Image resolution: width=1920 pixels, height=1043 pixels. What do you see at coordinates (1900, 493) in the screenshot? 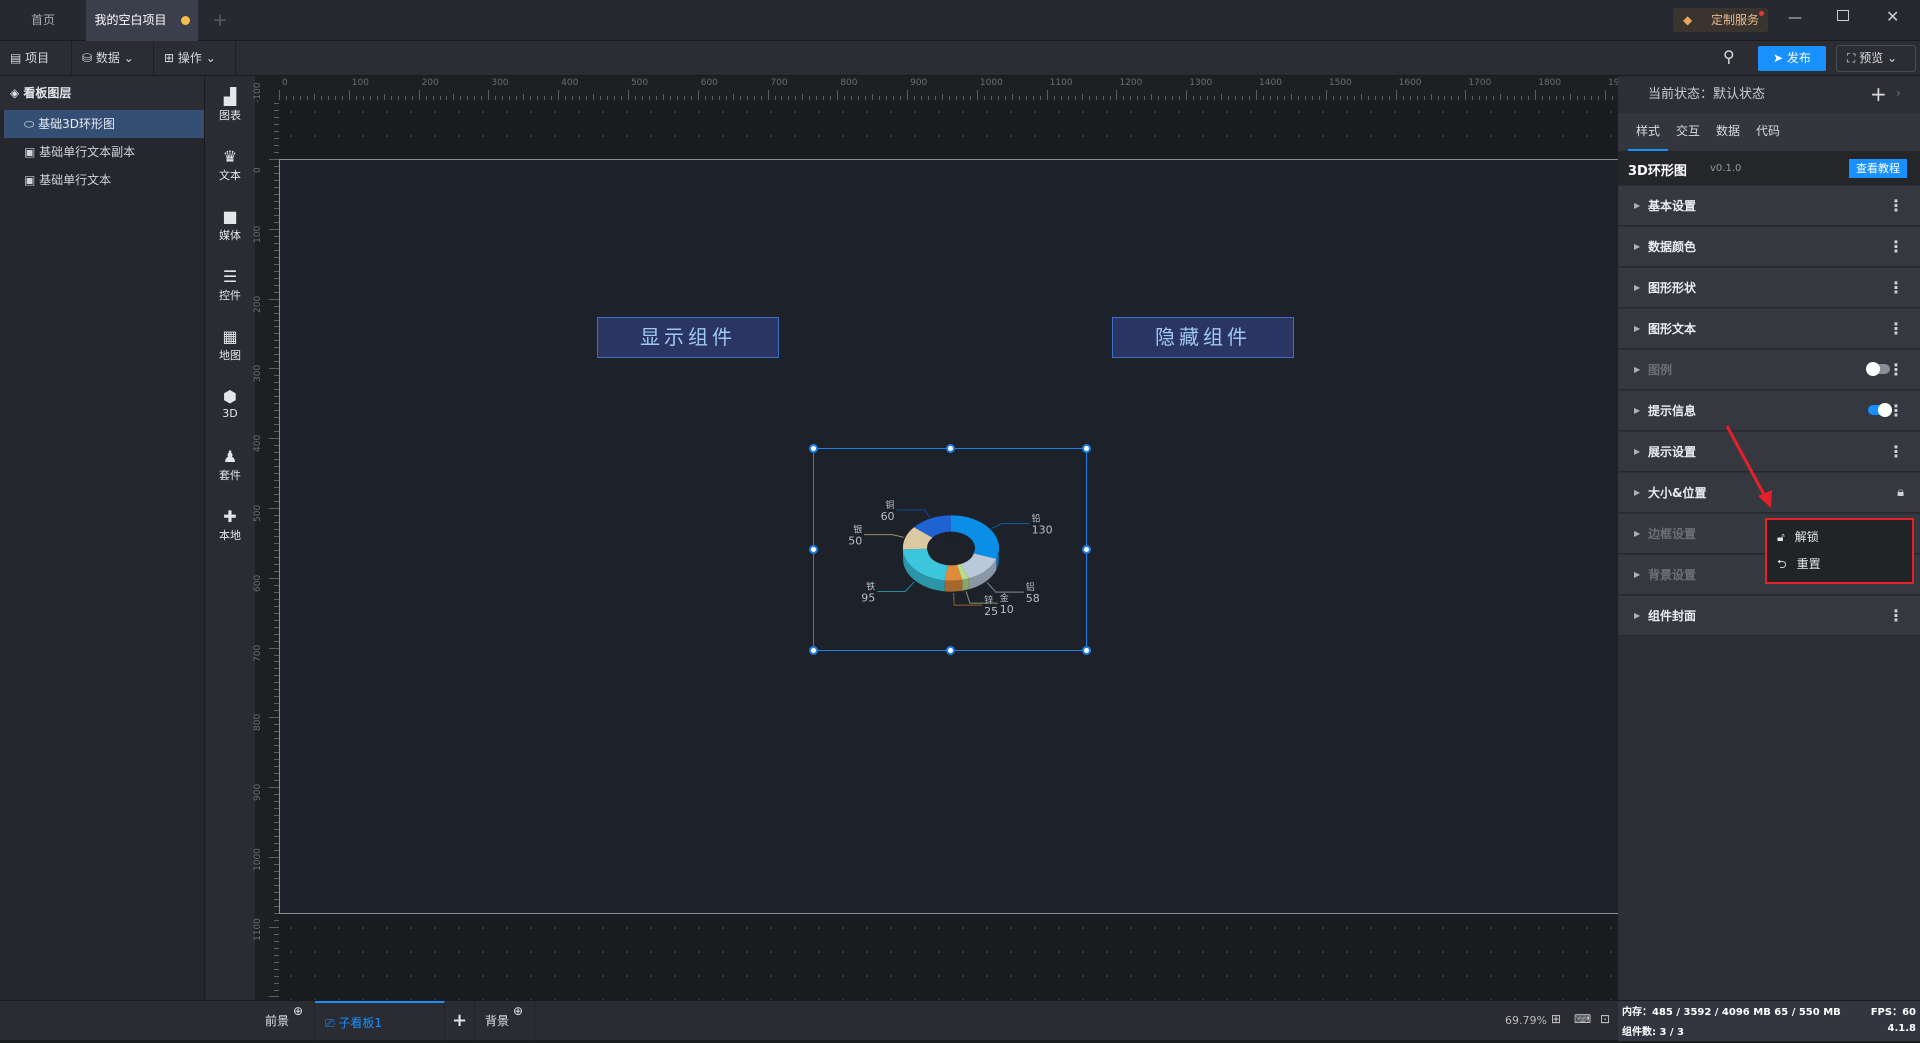
I see `lock-icon: 🔒︎` at bounding box center [1900, 493].